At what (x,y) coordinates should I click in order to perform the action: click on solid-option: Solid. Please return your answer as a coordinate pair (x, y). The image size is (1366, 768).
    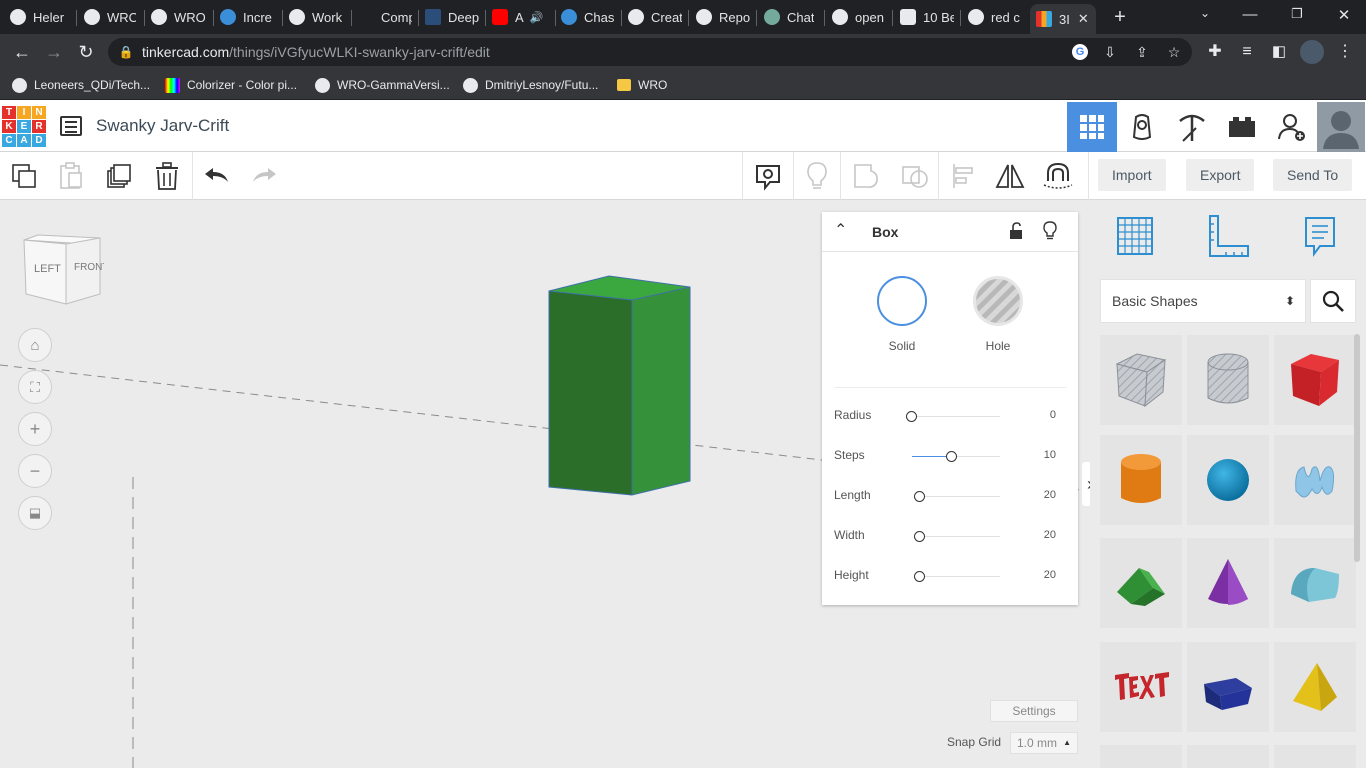
    Looking at the image, I should click on (902, 314).